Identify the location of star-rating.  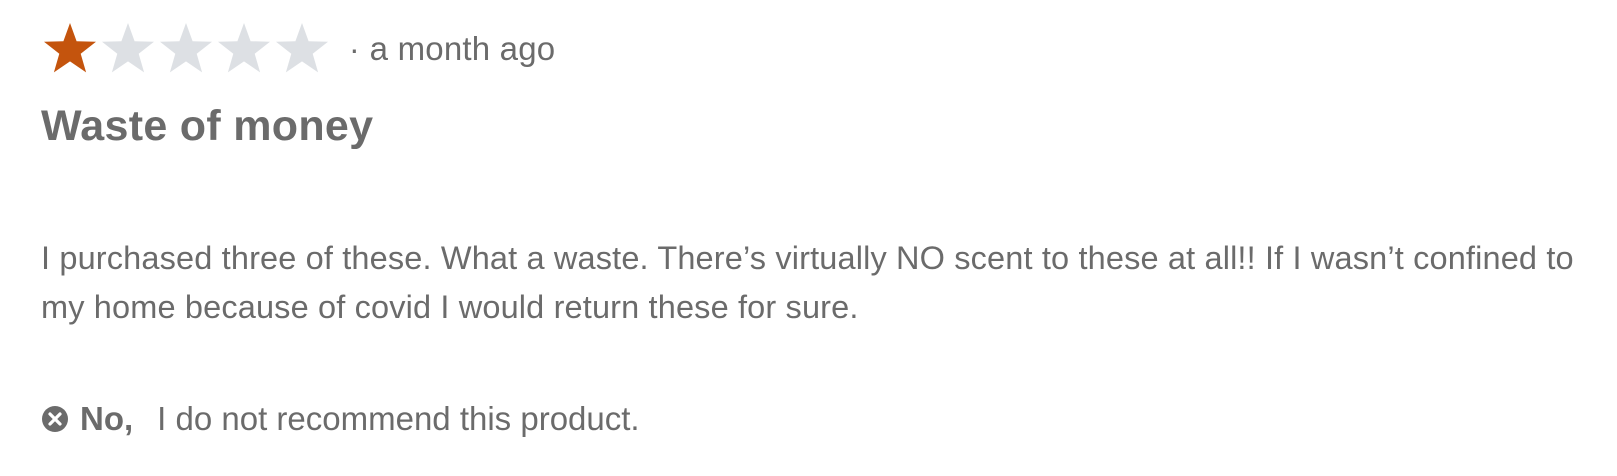
(186, 49).